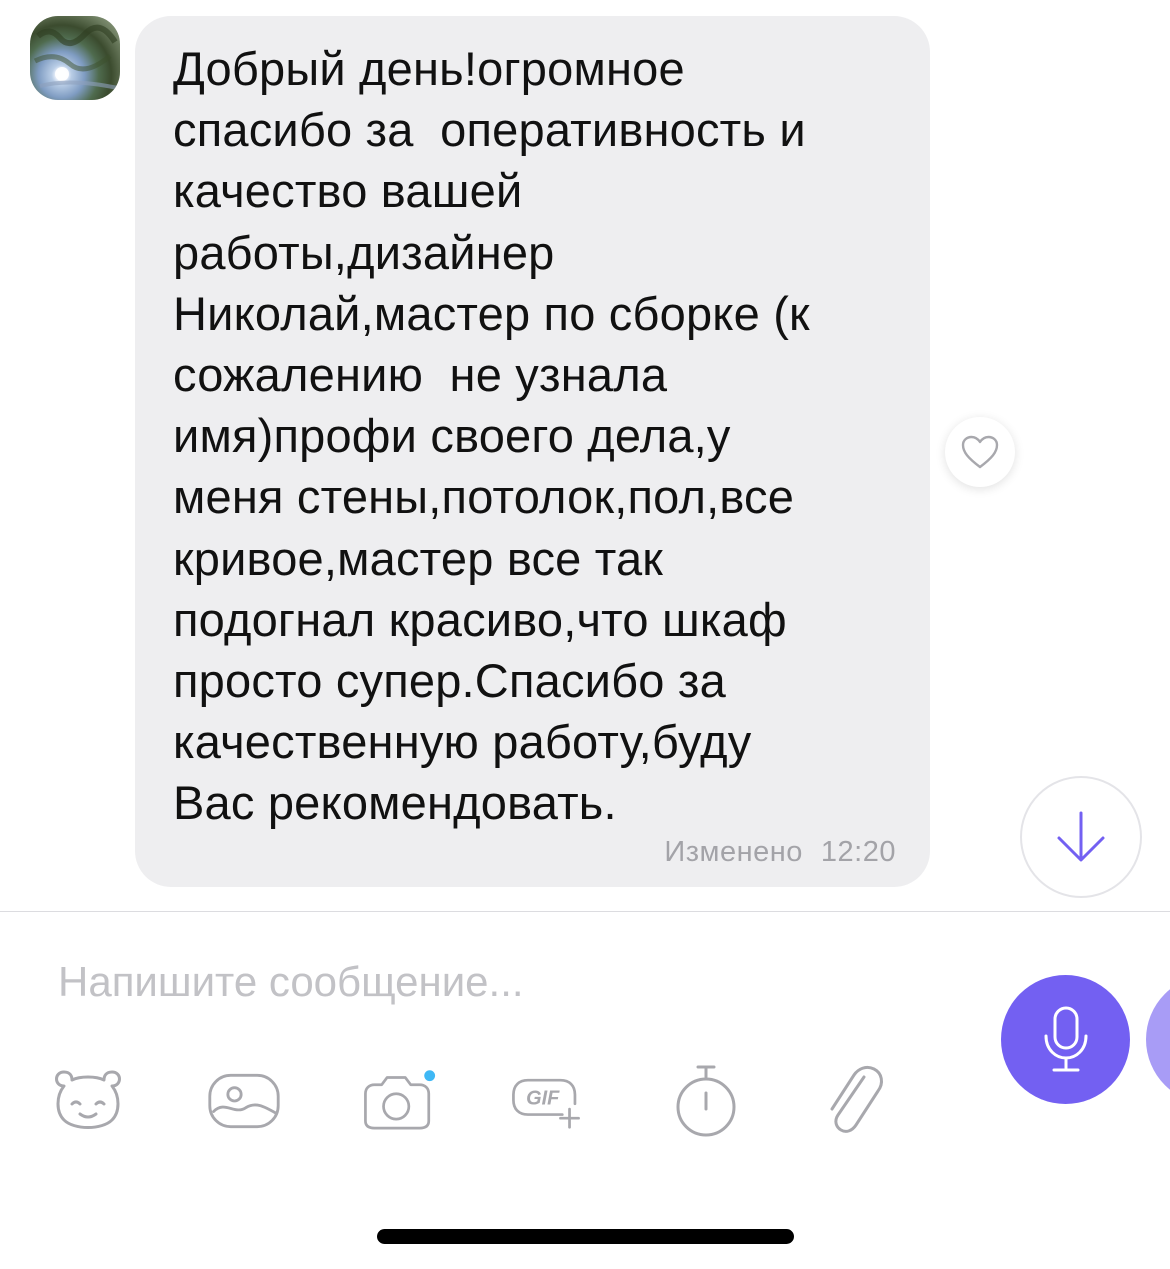 The width and height of the screenshot is (1170, 1269). Describe the element at coordinates (462, 742) in the screenshot. I see `message-line: качественную работу,буду` at that location.